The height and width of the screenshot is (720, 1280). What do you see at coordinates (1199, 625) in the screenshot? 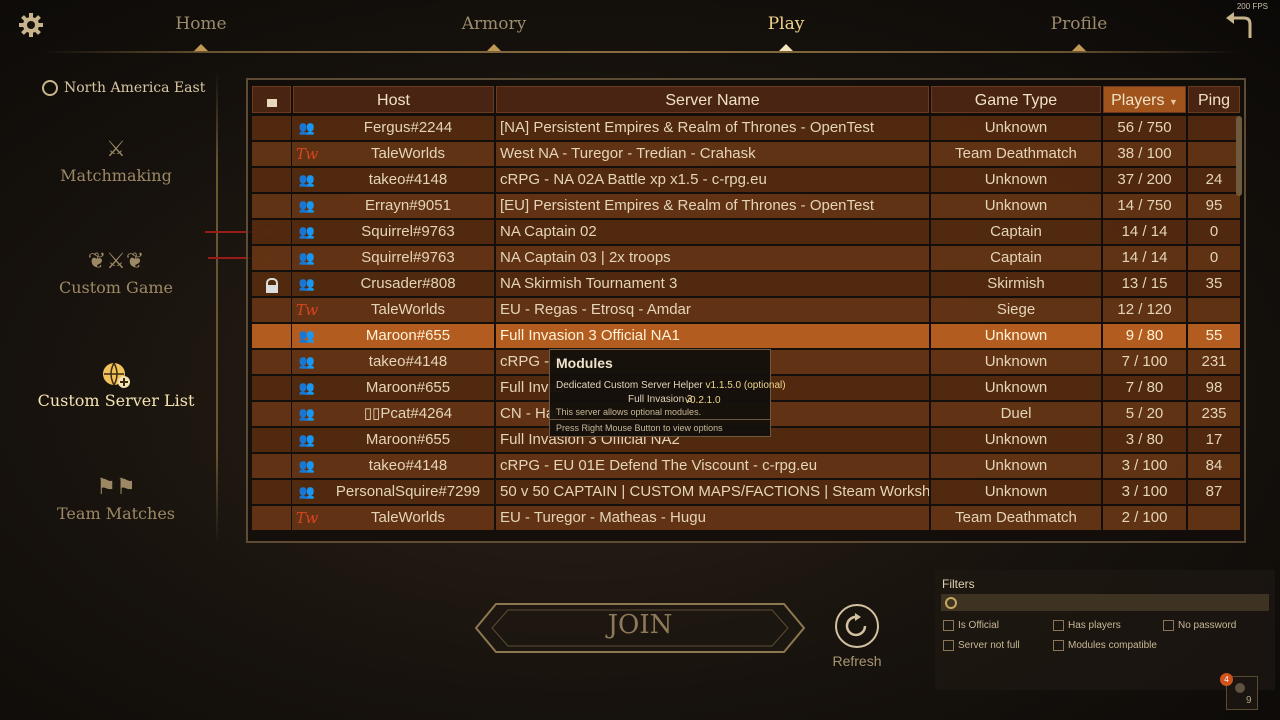
I see `filter-no-password: No password` at bounding box center [1199, 625].